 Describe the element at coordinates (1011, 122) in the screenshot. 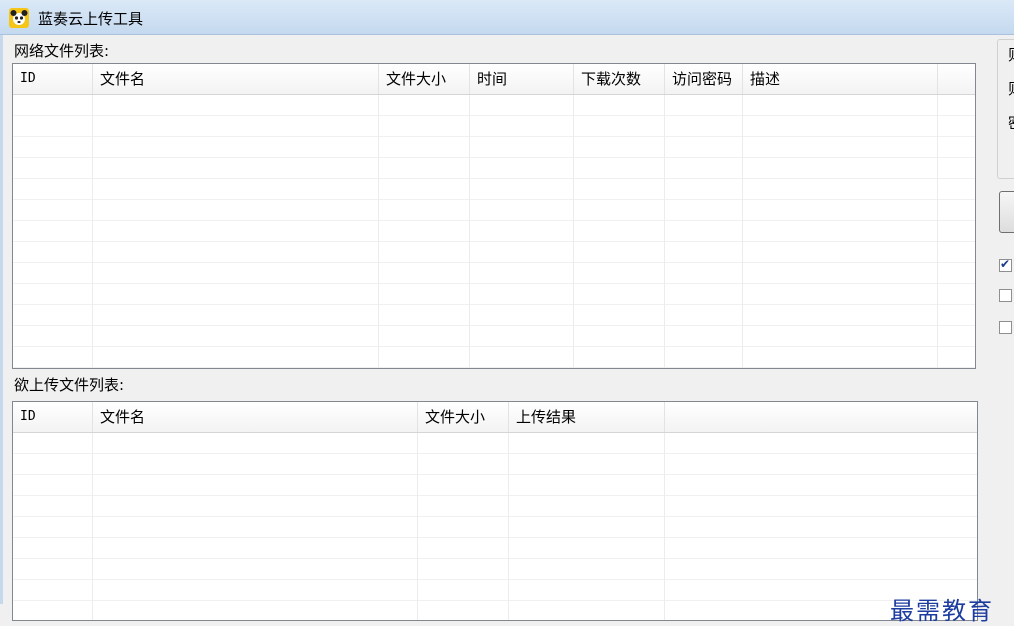

I see `password-label: 密` at that location.